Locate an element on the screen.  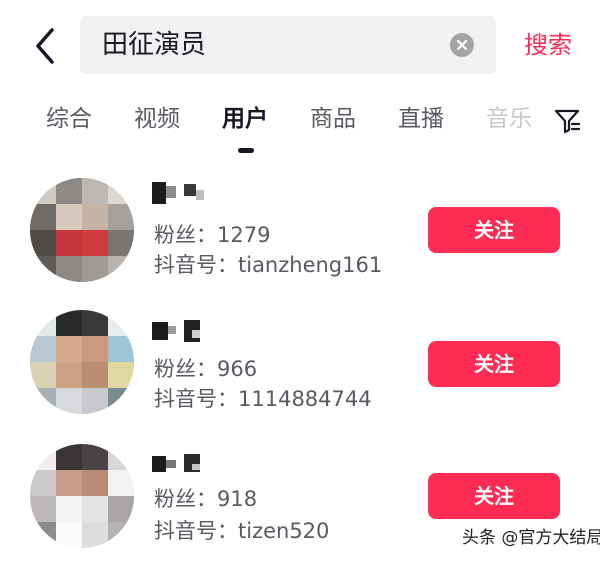
fans-count: 粉丝：1279 is located at coordinates (212, 235).